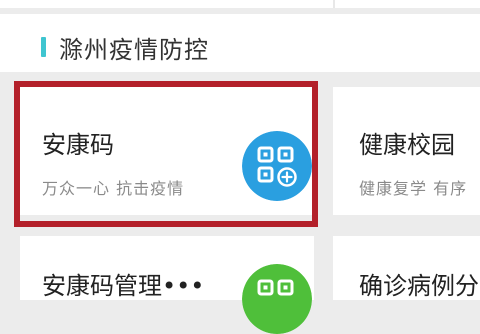  I want to click on card-subtitle: 万众一心 抗击疫情, so click(113, 188).